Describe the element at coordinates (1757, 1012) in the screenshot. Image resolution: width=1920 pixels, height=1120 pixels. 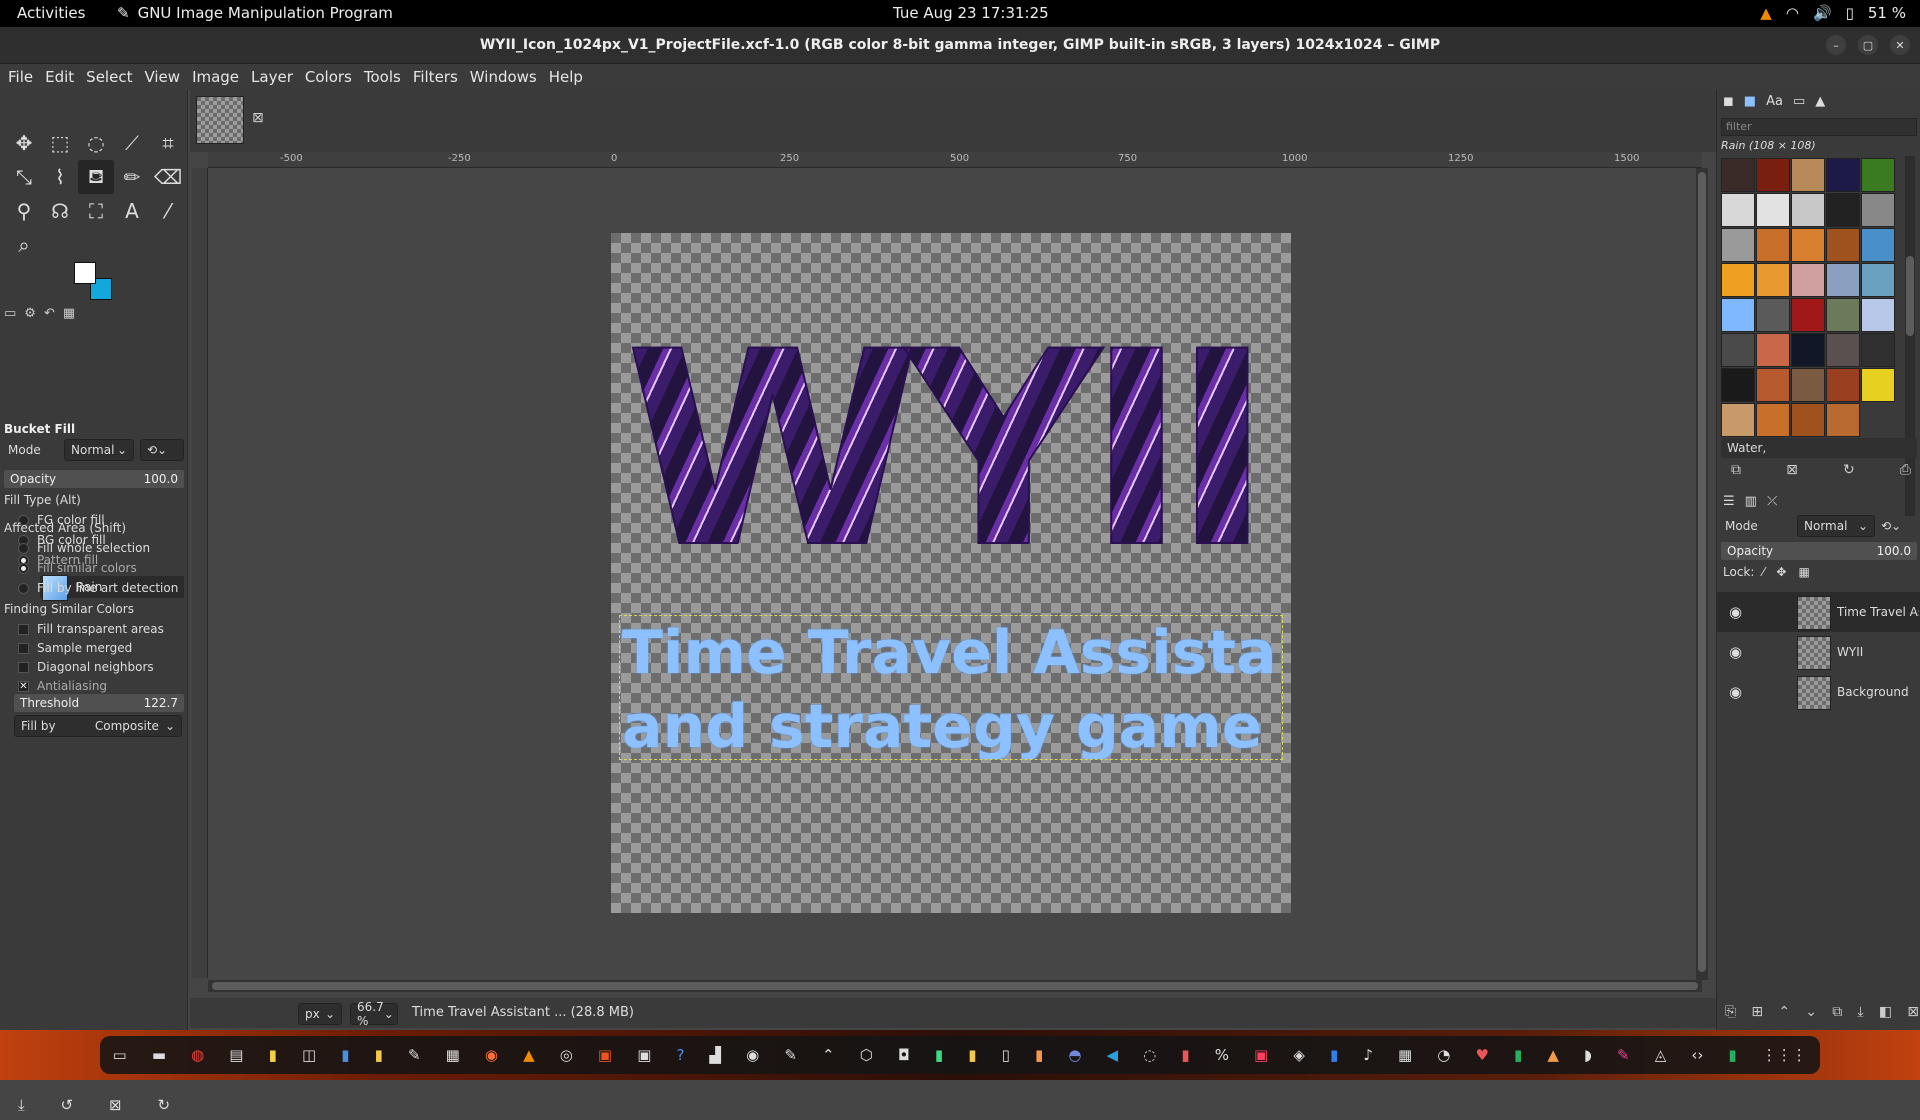
I see `new-group-icon: ⊞` at that location.